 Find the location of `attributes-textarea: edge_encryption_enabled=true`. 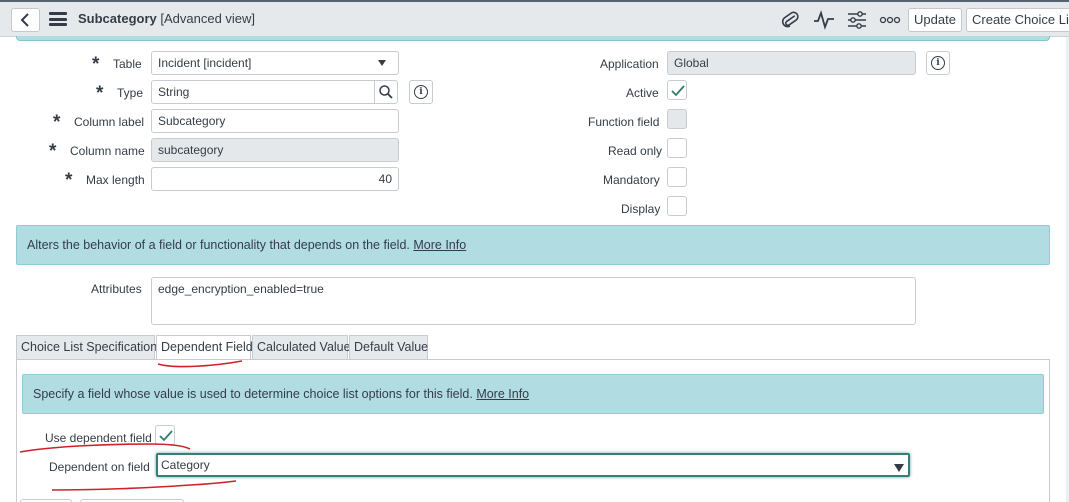

attributes-textarea: edge_encryption_enabled=true is located at coordinates (533, 301).